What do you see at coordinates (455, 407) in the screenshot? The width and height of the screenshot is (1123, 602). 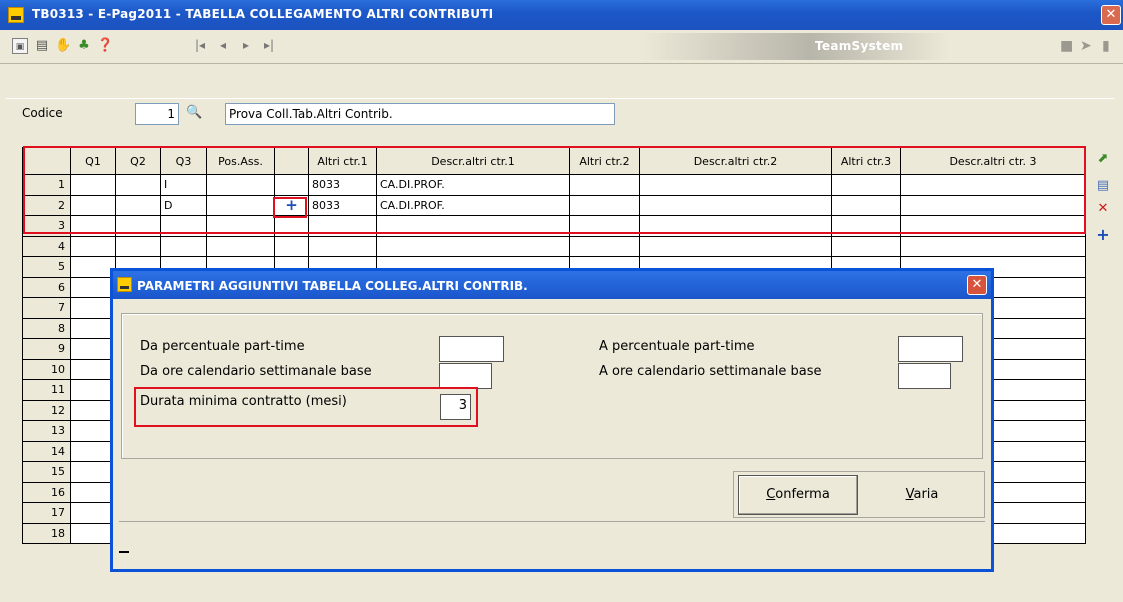 I see `durata-minima-input: 3` at bounding box center [455, 407].